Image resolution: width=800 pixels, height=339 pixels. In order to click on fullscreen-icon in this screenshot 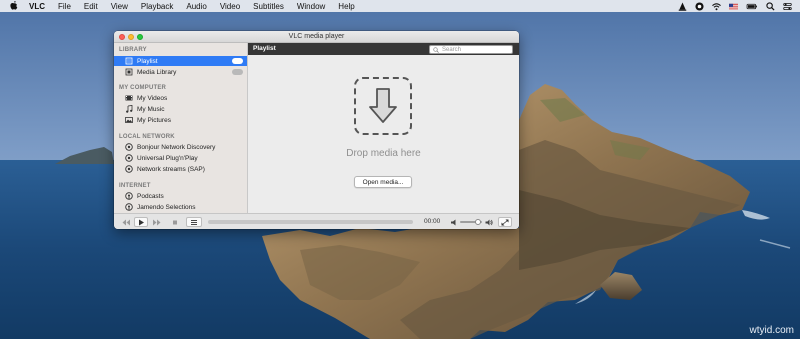, I will do `click(505, 222)`.